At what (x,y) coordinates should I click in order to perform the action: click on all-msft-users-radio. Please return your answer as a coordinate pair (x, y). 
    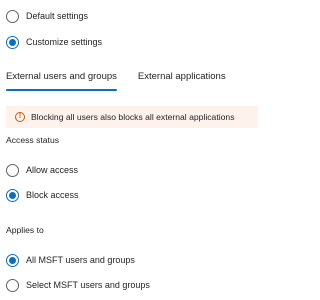
    Looking at the image, I should click on (12, 260).